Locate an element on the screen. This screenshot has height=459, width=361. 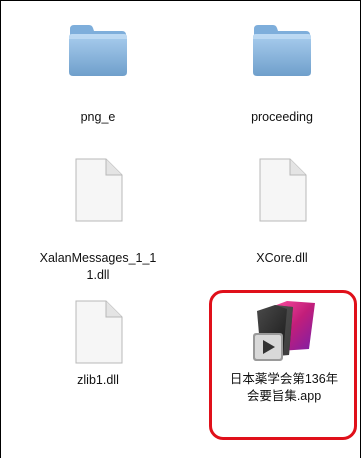
file-item-png-e: png_e is located at coordinates (98, 76).